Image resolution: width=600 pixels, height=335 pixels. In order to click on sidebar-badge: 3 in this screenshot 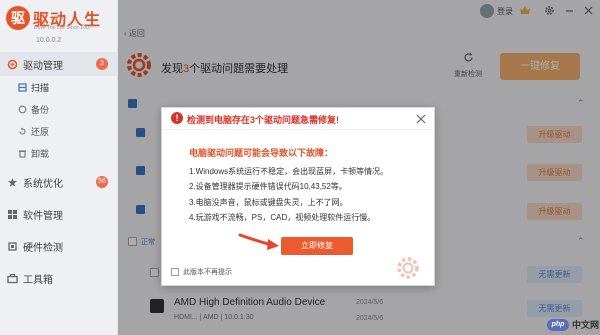, I will do `click(102, 64)`.